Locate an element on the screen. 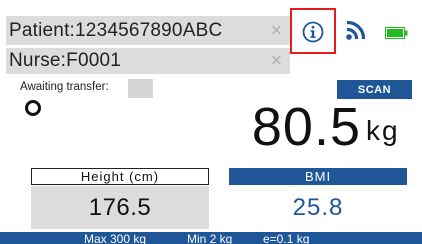  height-label: Height (cm) is located at coordinates (120, 176).